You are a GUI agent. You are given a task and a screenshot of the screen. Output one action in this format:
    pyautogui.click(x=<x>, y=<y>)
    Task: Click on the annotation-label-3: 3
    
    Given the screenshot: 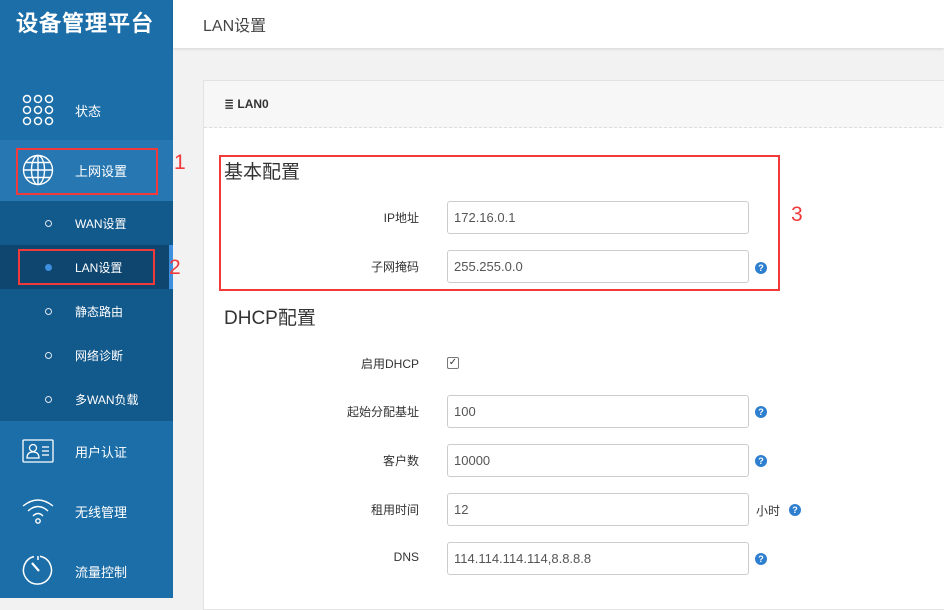 What is the action you would take?
    pyautogui.click(x=797, y=214)
    